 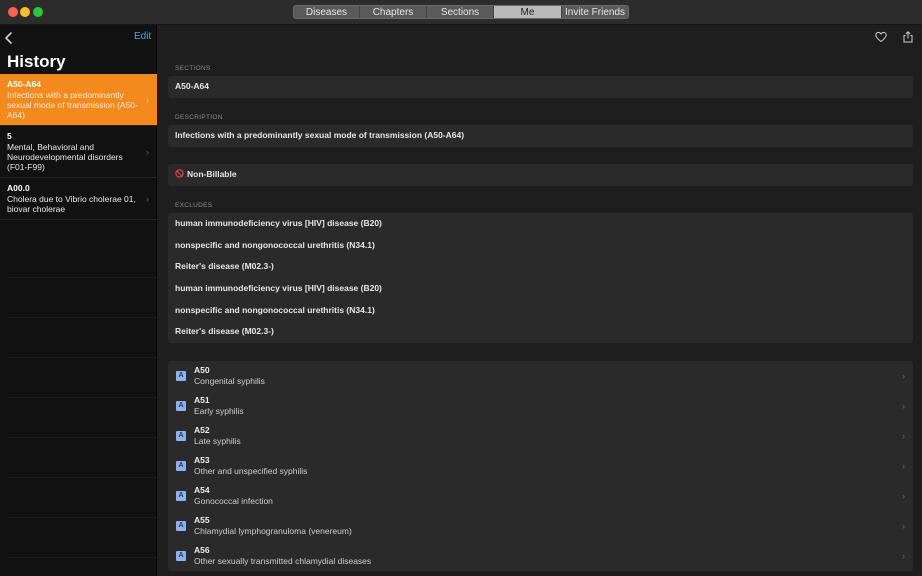 What do you see at coordinates (540, 87) in the screenshot?
I see `section-card: A50-A64` at bounding box center [540, 87].